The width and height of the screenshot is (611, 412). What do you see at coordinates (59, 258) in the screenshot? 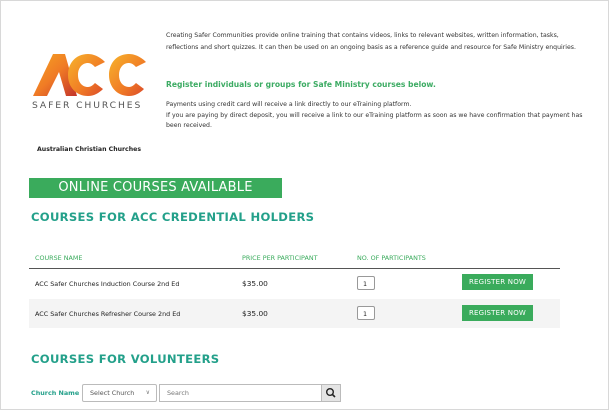
I see `column-course-name: COURSE NAME` at bounding box center [59, 258].